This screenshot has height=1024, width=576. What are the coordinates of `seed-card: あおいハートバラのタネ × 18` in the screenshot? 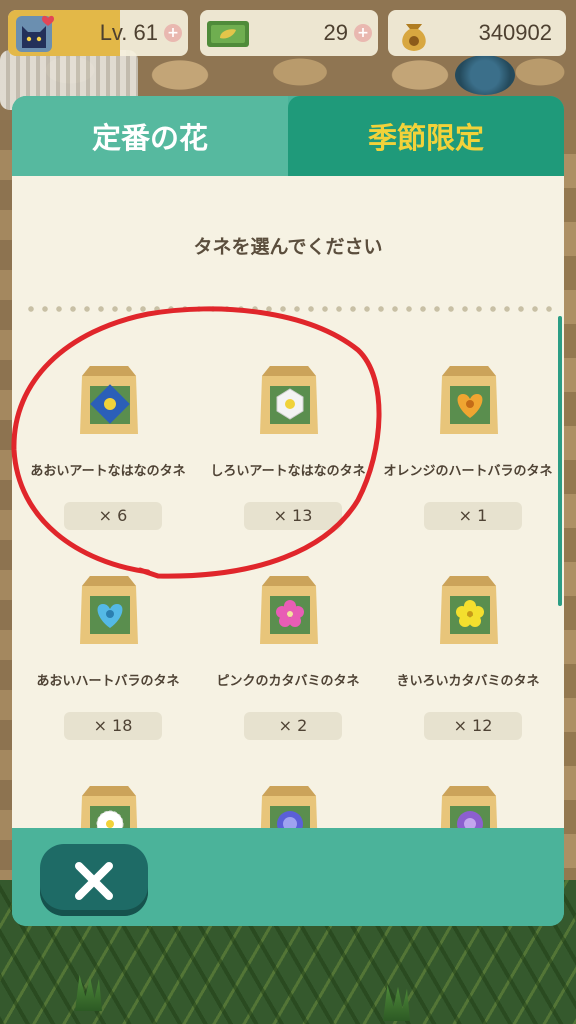 It's located at (108, 666).